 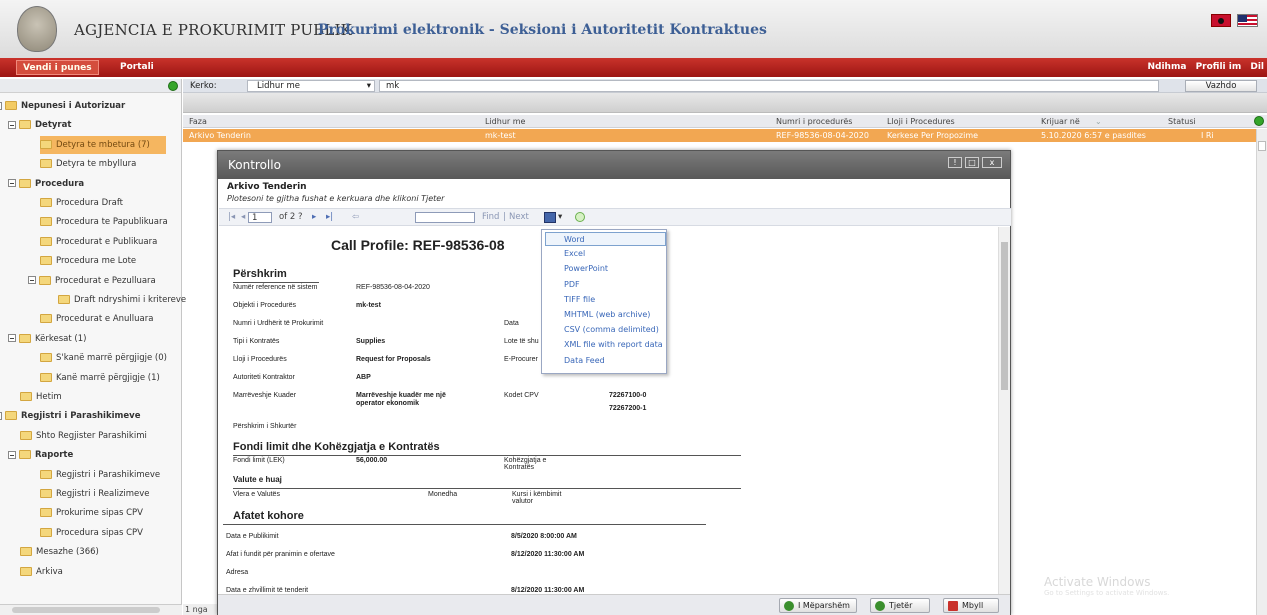 I want to click on col-krijuar: Krijuar në, so click(x=1060, y=121).